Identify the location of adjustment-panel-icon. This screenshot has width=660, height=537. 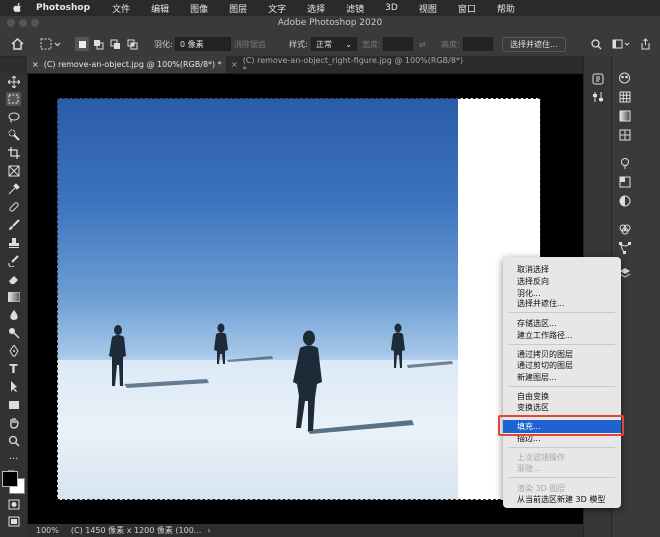
(597, 96).